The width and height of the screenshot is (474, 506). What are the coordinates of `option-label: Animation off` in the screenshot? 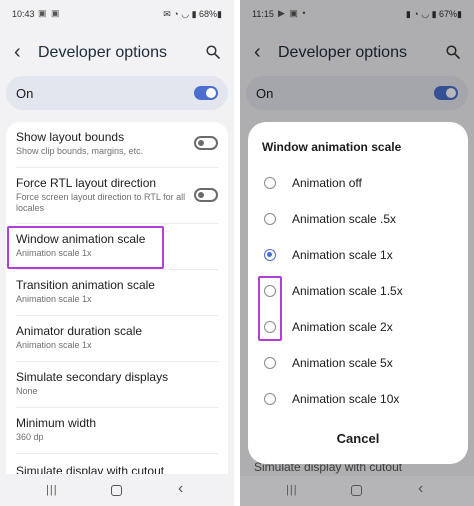 It's located at (327, 183).